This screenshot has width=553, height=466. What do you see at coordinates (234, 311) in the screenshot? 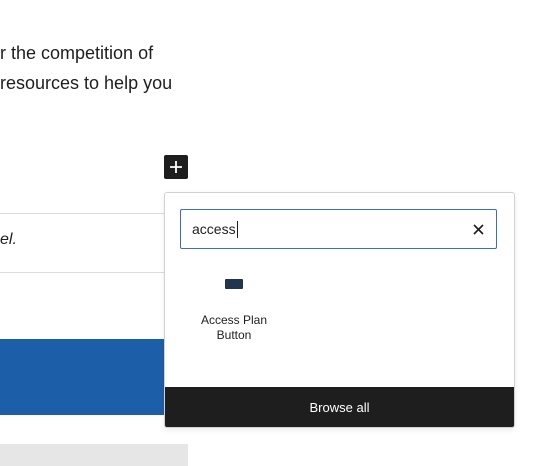
I see `block-result-access-plan-button: Access Plan Button` at bounding box center [234, 311].